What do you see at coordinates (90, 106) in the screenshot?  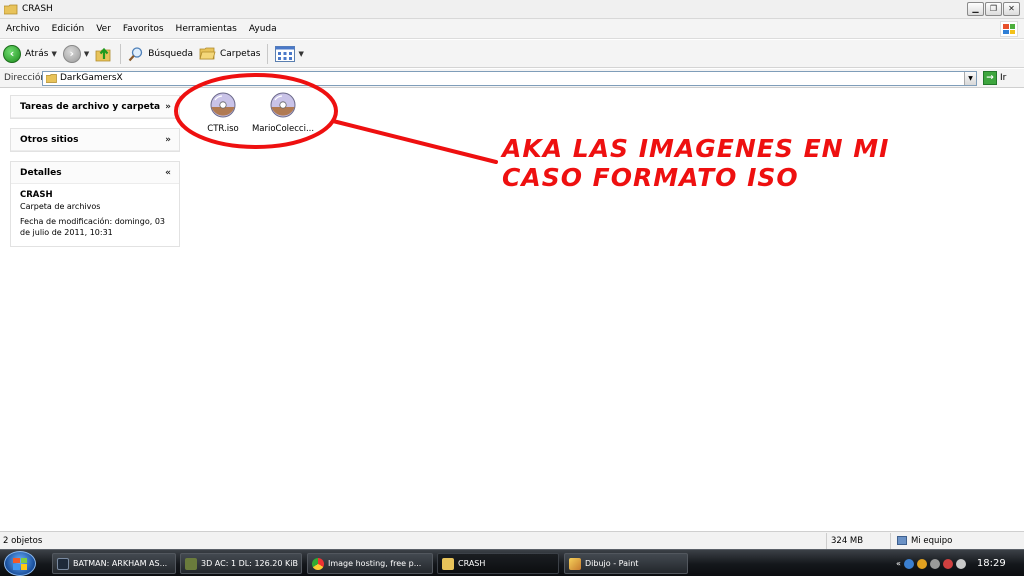 I see `file-tasks-title: Tareas de archivo y carpeta` at bounding box center [90, 106].